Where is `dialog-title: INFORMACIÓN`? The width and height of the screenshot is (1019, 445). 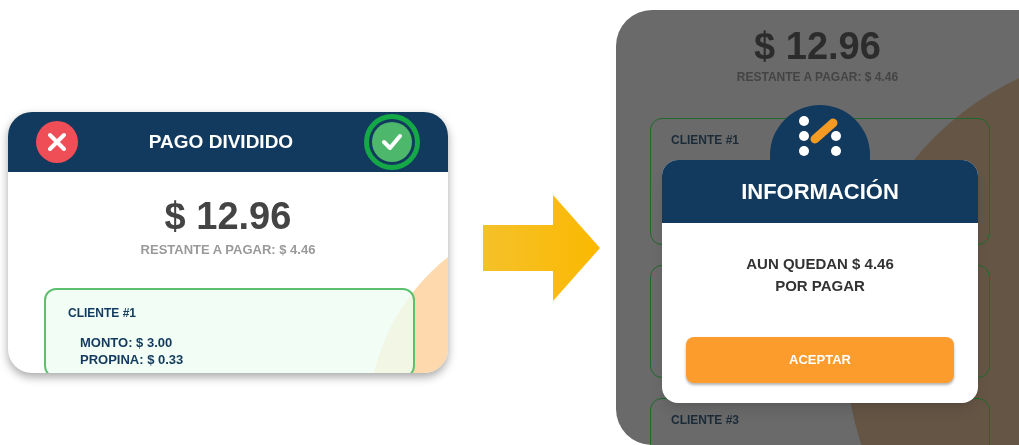 dialog-title: INFORMACIÓN is located at coordinates (820, 192).